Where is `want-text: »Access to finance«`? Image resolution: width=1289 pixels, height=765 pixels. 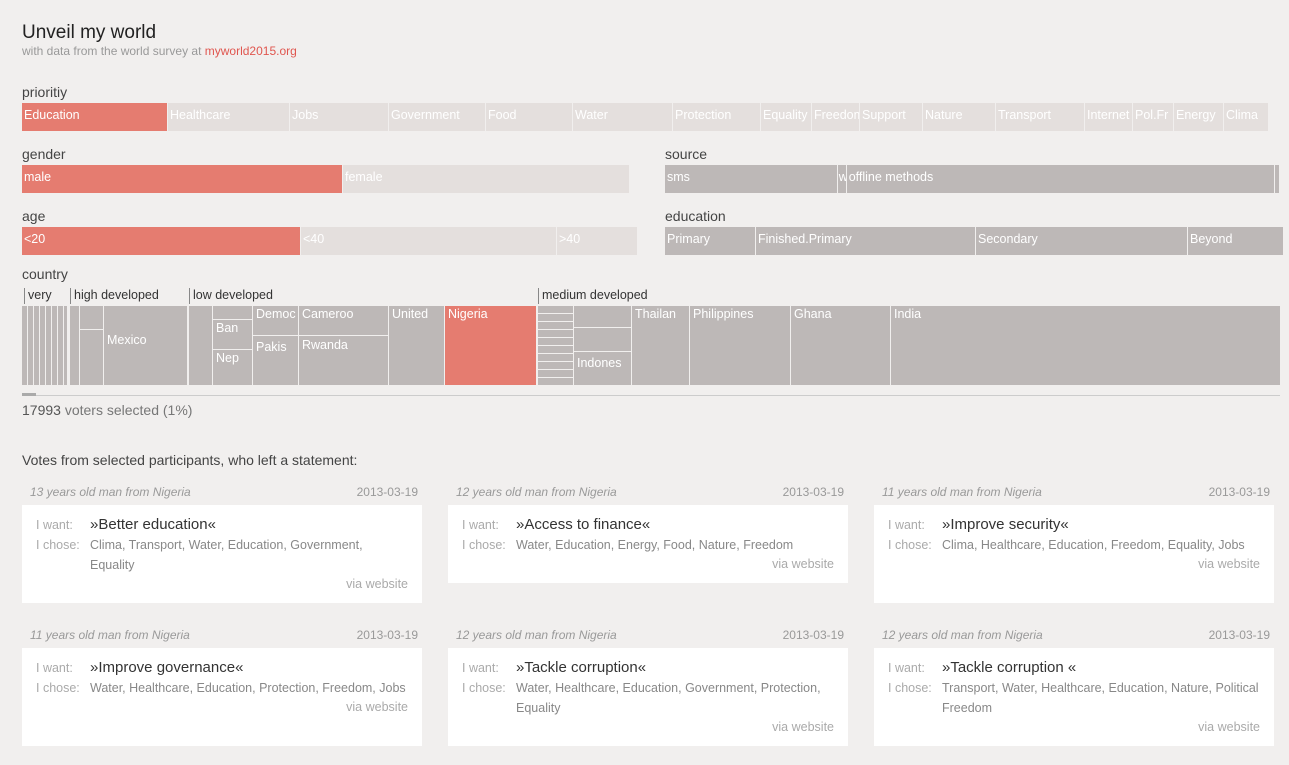
want-text: »Access to finance« is located at coordinates (583, 524).